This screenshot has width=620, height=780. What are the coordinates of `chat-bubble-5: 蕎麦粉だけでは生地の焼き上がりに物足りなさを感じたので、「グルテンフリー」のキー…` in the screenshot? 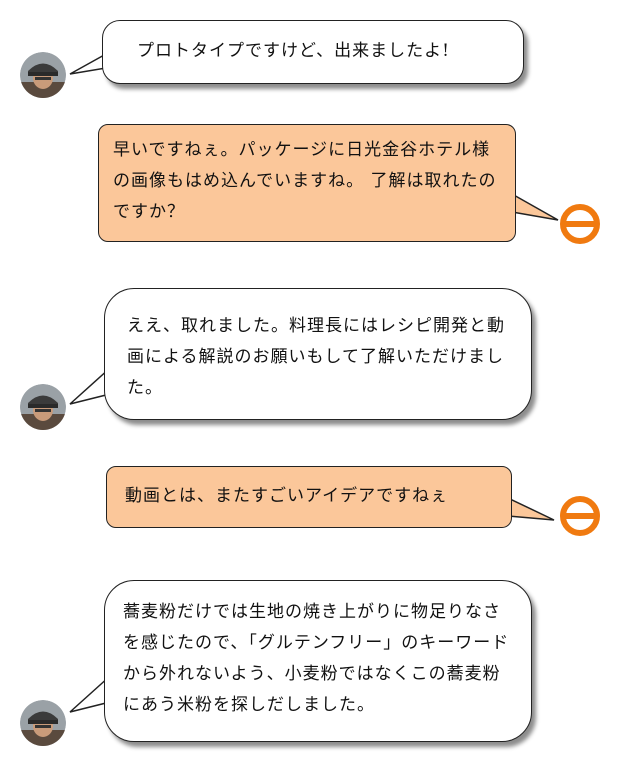 It's located at (318, 661).